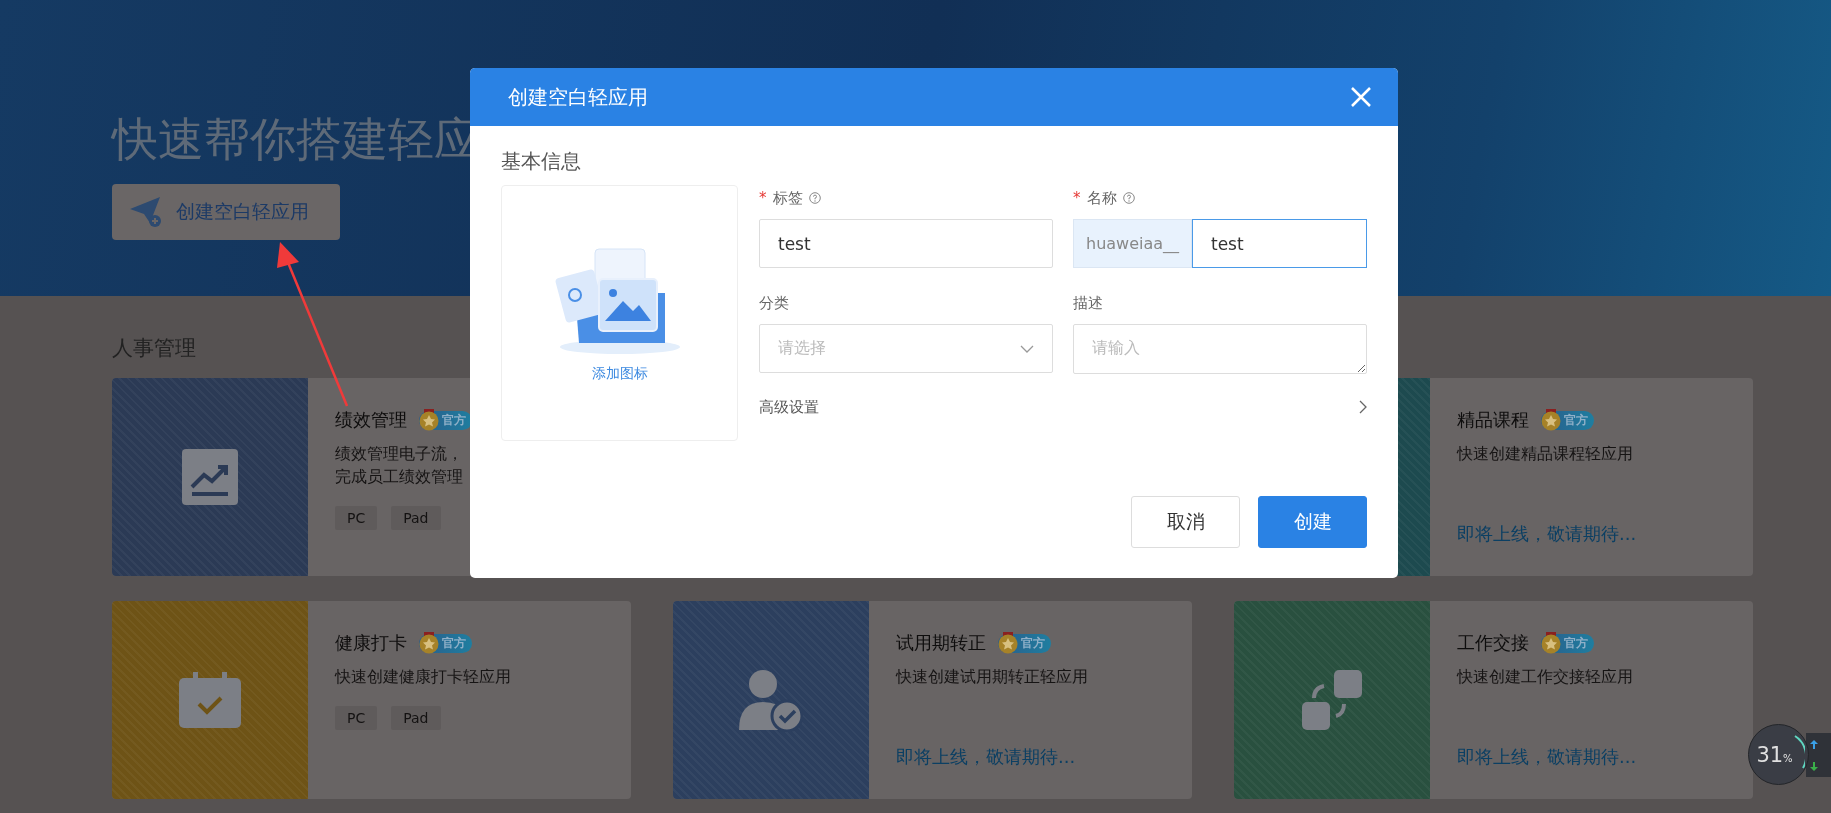  Describe the element at coordinates (906, 348) in the screenshot. I see `category-select: 请选择` at that location.